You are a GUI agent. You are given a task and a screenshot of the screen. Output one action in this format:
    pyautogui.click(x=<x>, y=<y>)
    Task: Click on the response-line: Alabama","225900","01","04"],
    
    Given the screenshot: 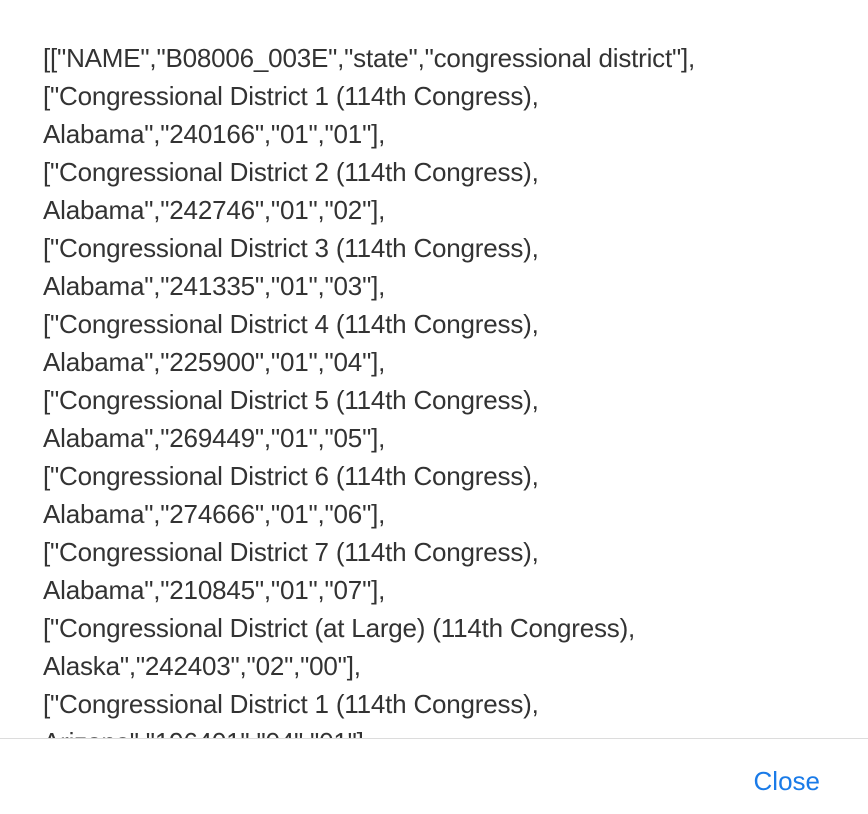 What is the action you would take?
    pyautogui.click(x=214, y=362)
    